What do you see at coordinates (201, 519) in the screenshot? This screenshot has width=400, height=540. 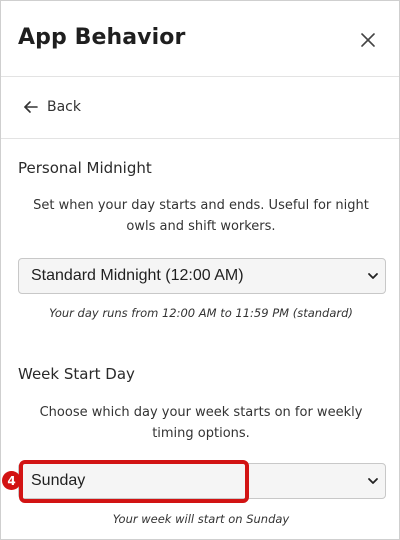 I see `week-start-note: Your week will start on Sunday` at bounding box center [201, 519].